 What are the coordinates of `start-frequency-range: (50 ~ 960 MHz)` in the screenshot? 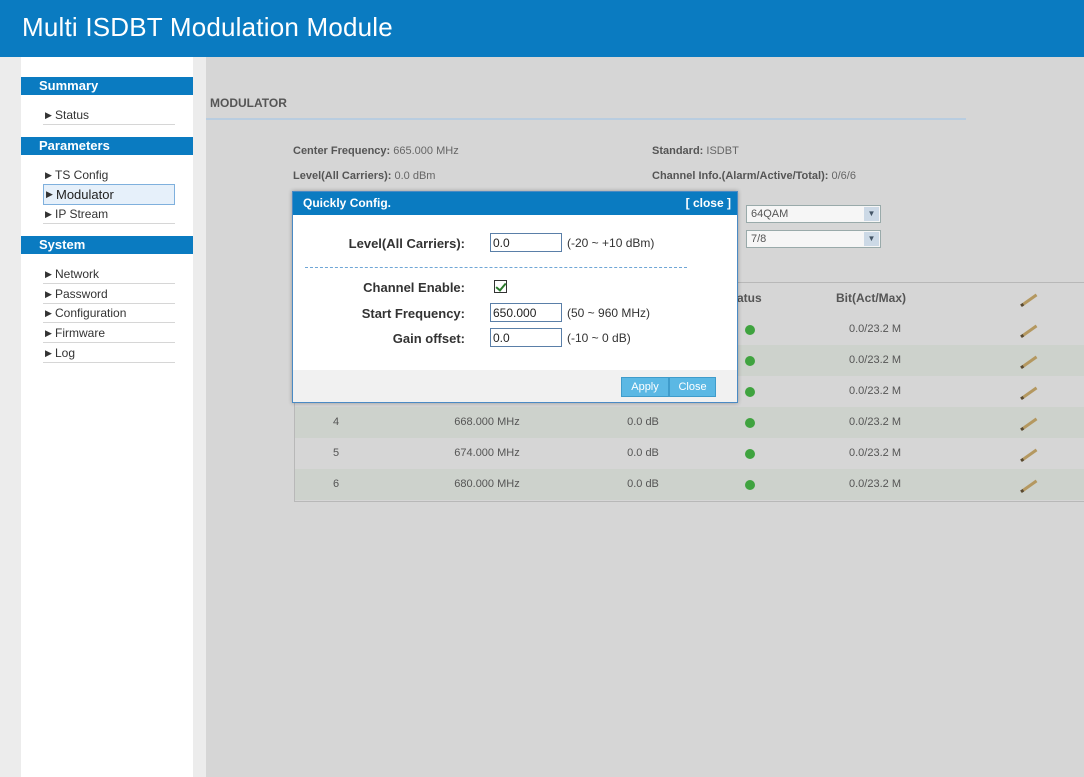 It's located at (609, 313).